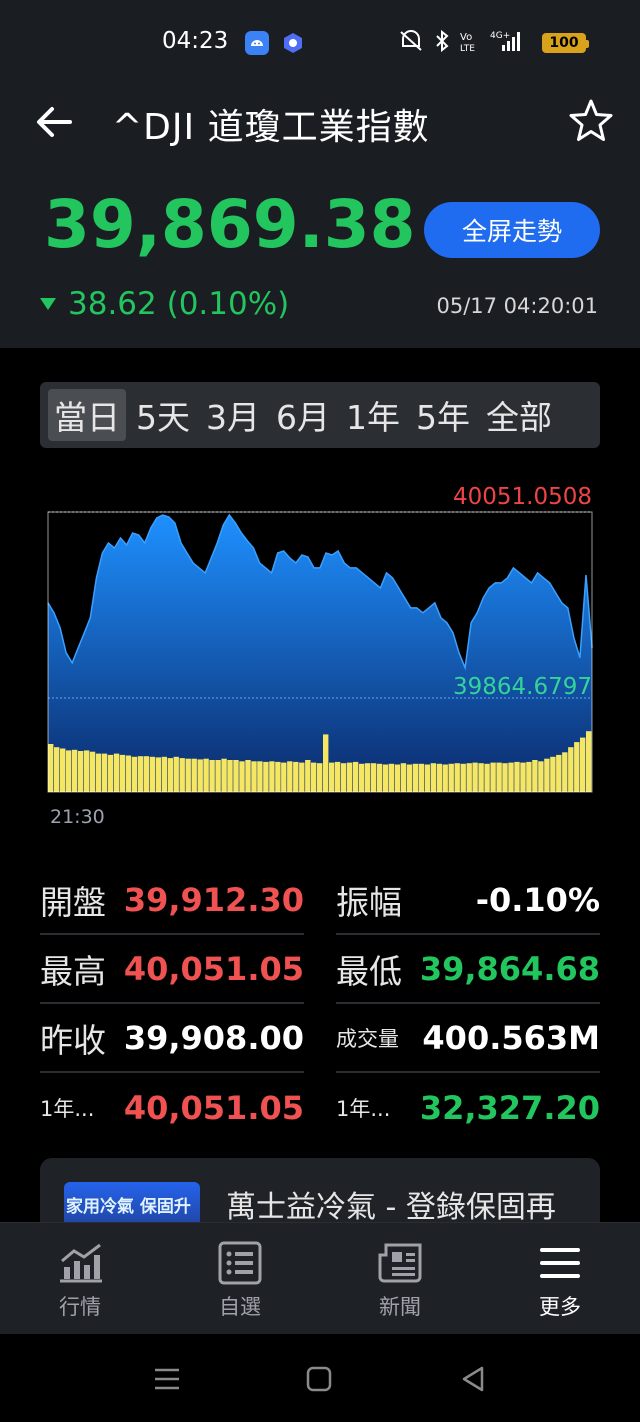 This screenshot has height=1422, width=640. What do you see at coordinates (257, 43) in the screenshot?
I see `android-app-icon` at bounding box center [257, 43].